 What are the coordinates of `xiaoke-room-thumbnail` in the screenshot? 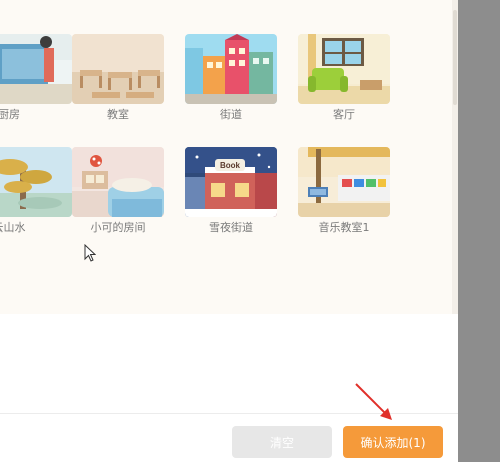 It's located at (118, 182).